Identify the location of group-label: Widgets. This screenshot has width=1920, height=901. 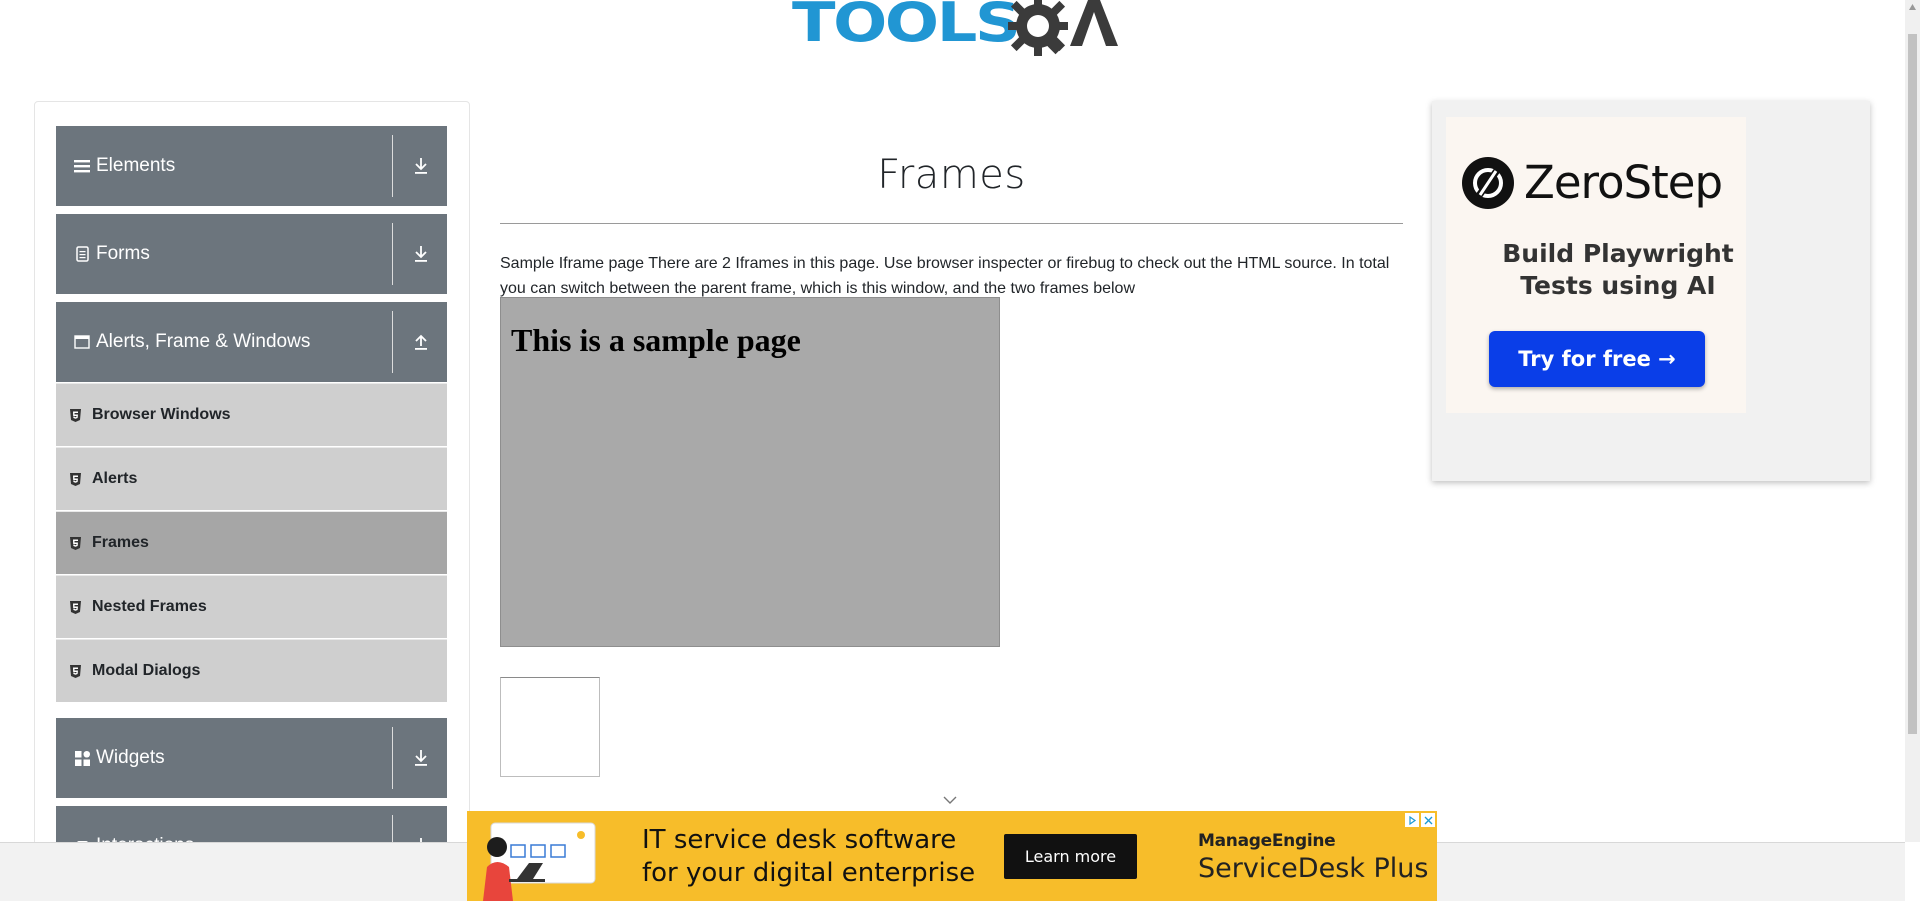
(130, 757).